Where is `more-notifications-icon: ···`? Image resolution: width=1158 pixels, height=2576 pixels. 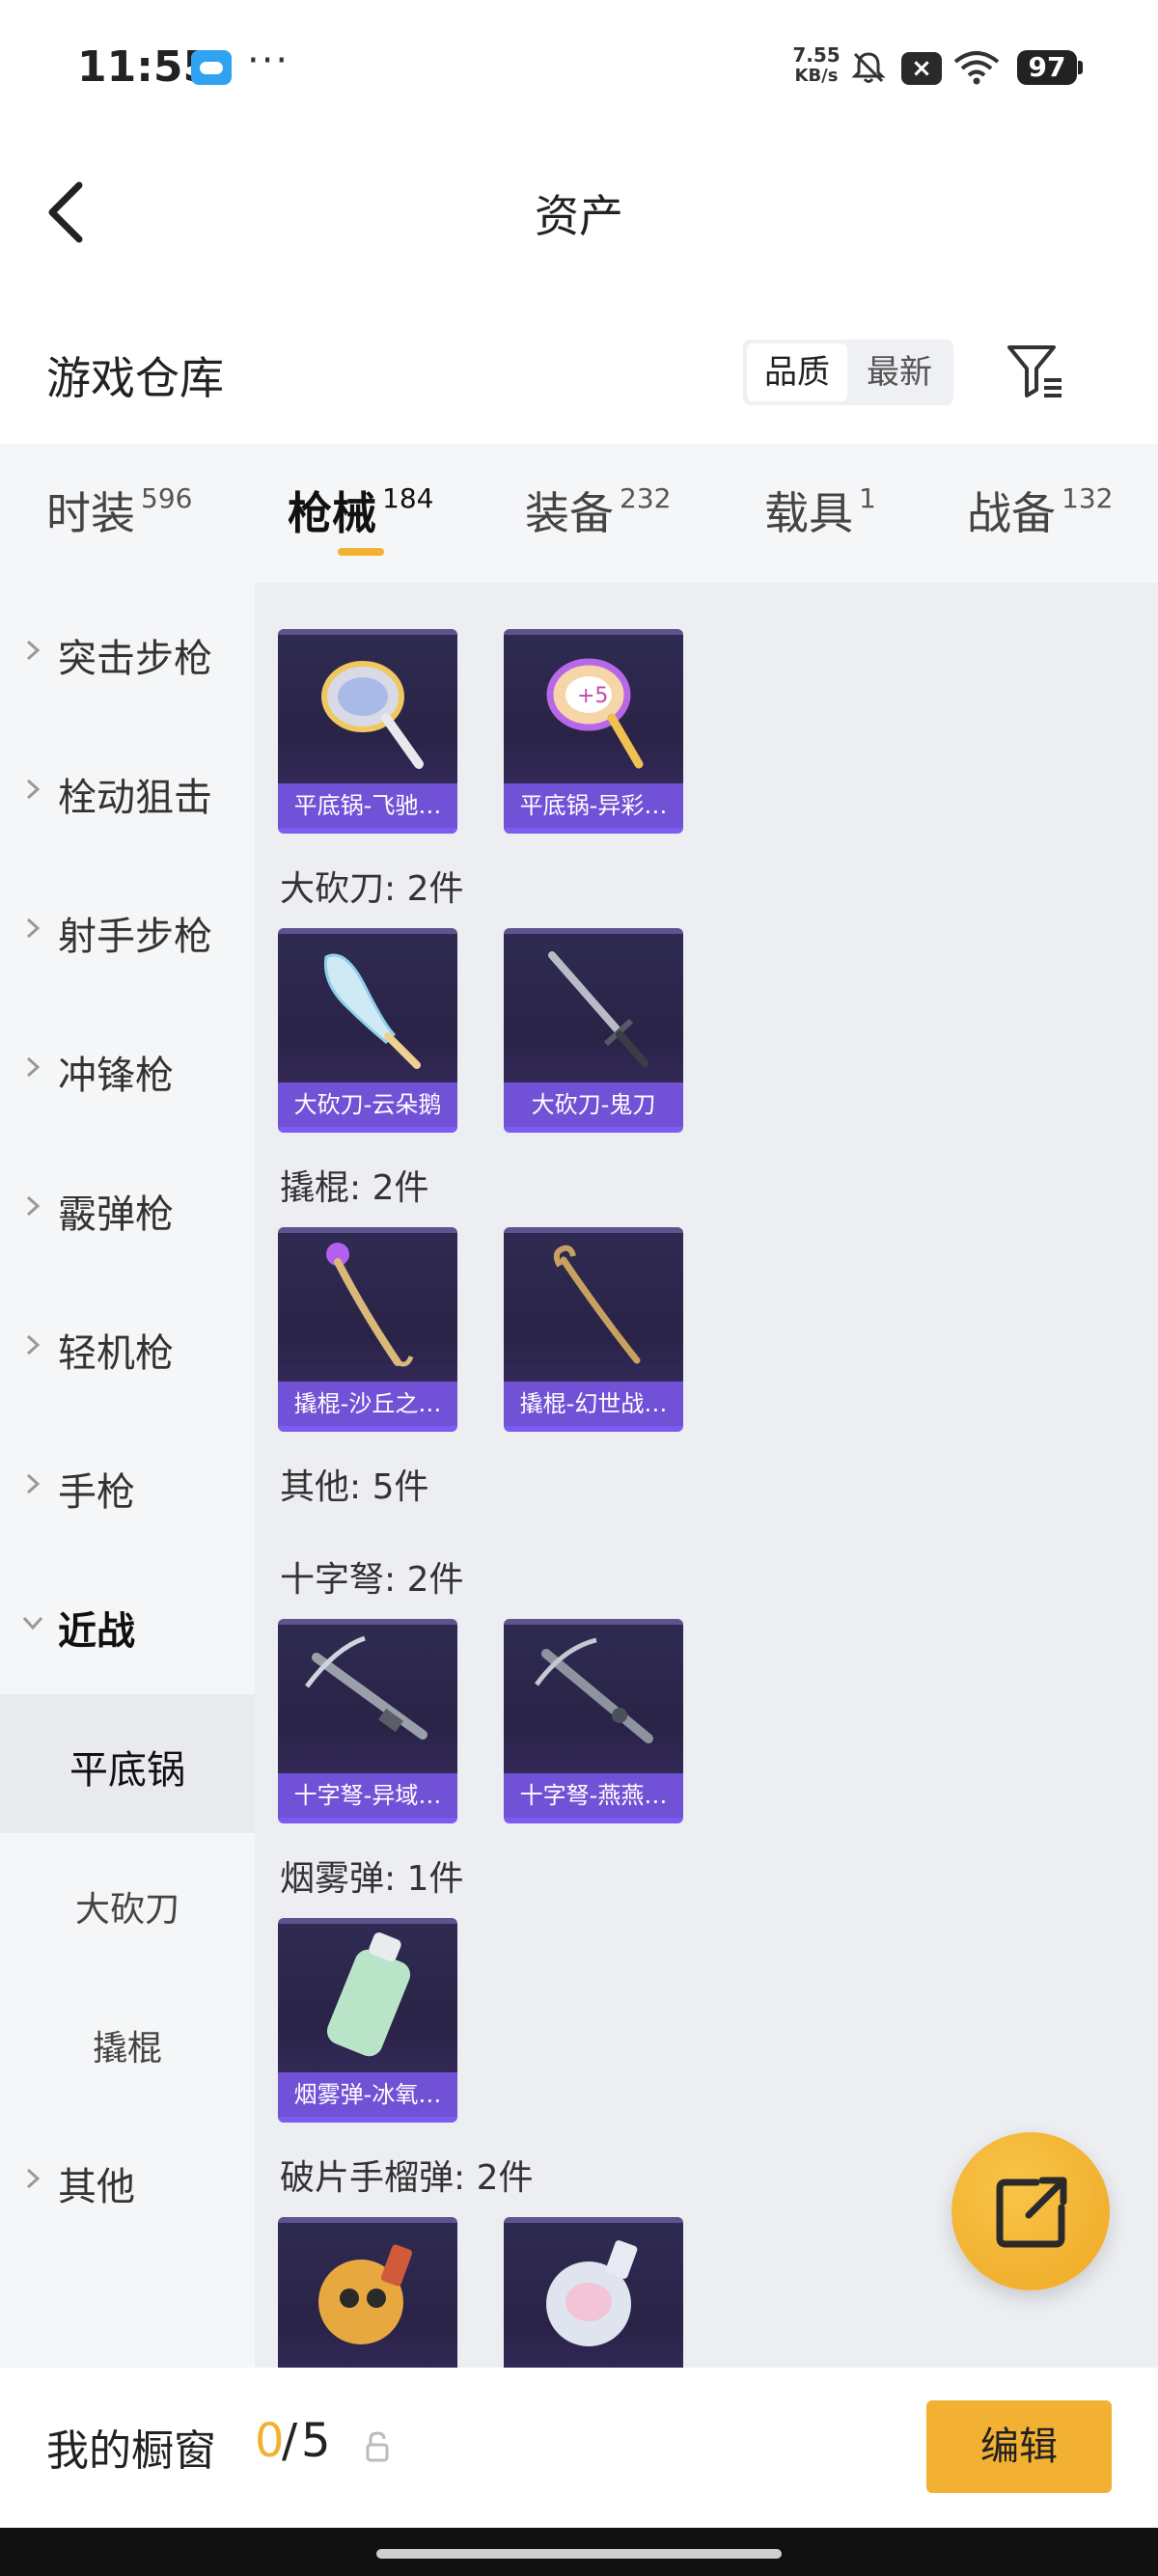
more-notifications-icon: ··· is located at coordinates (268, 61).